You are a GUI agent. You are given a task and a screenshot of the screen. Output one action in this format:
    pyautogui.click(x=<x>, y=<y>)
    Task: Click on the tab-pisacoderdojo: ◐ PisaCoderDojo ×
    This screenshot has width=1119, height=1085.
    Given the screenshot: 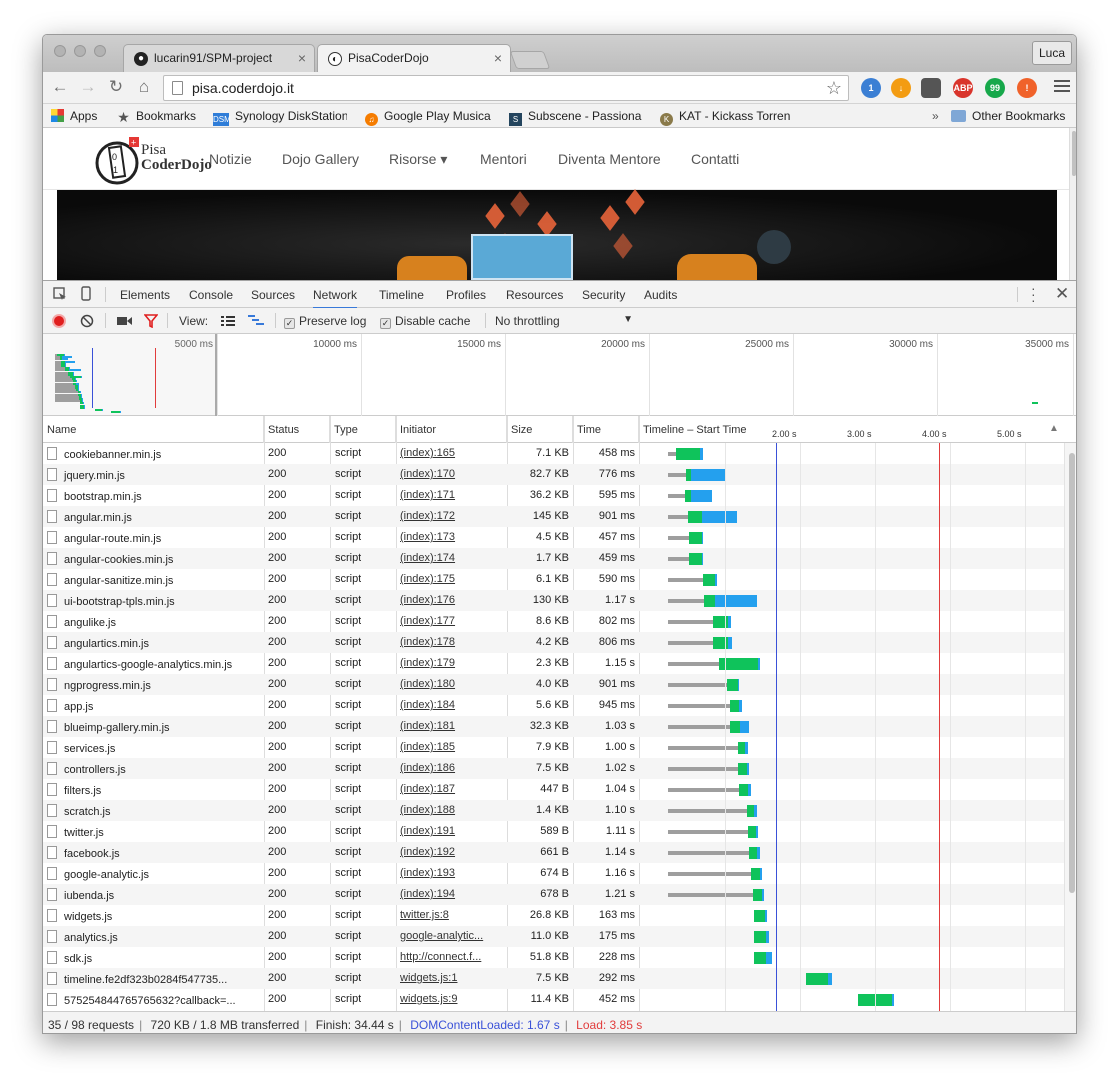 What is the action you would take?
    pyautogui.click(x=414, y=58)
    